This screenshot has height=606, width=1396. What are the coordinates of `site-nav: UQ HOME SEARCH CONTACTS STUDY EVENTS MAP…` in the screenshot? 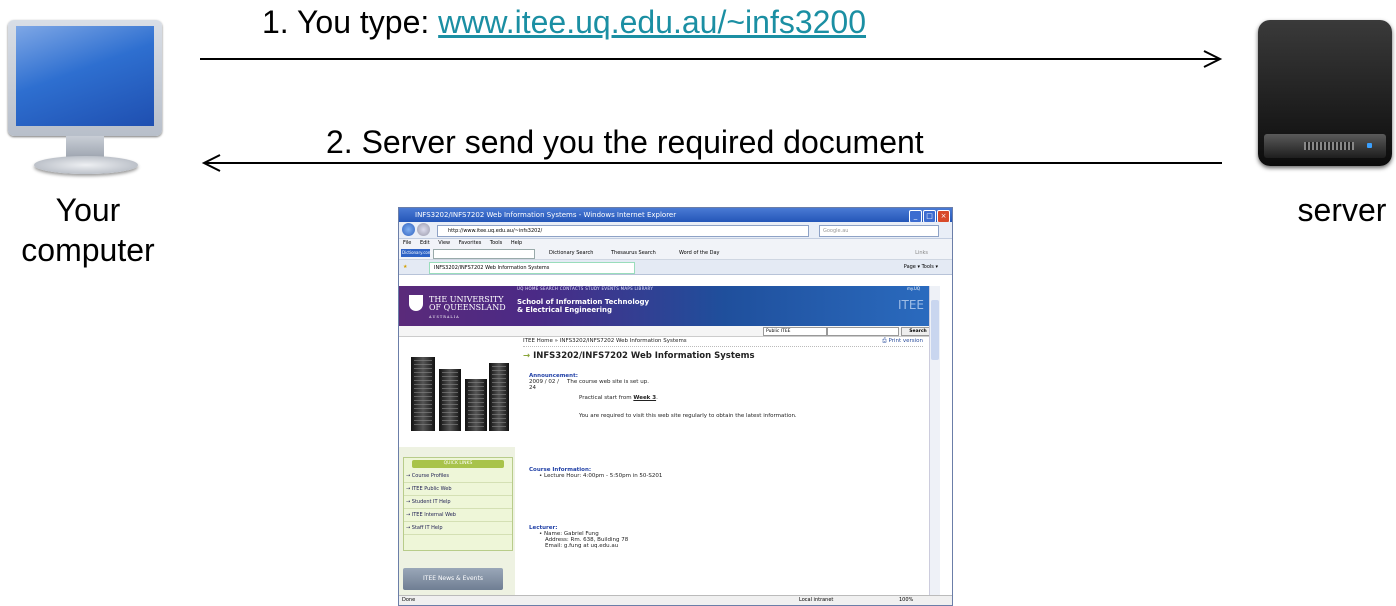 It's located at (585, 288).